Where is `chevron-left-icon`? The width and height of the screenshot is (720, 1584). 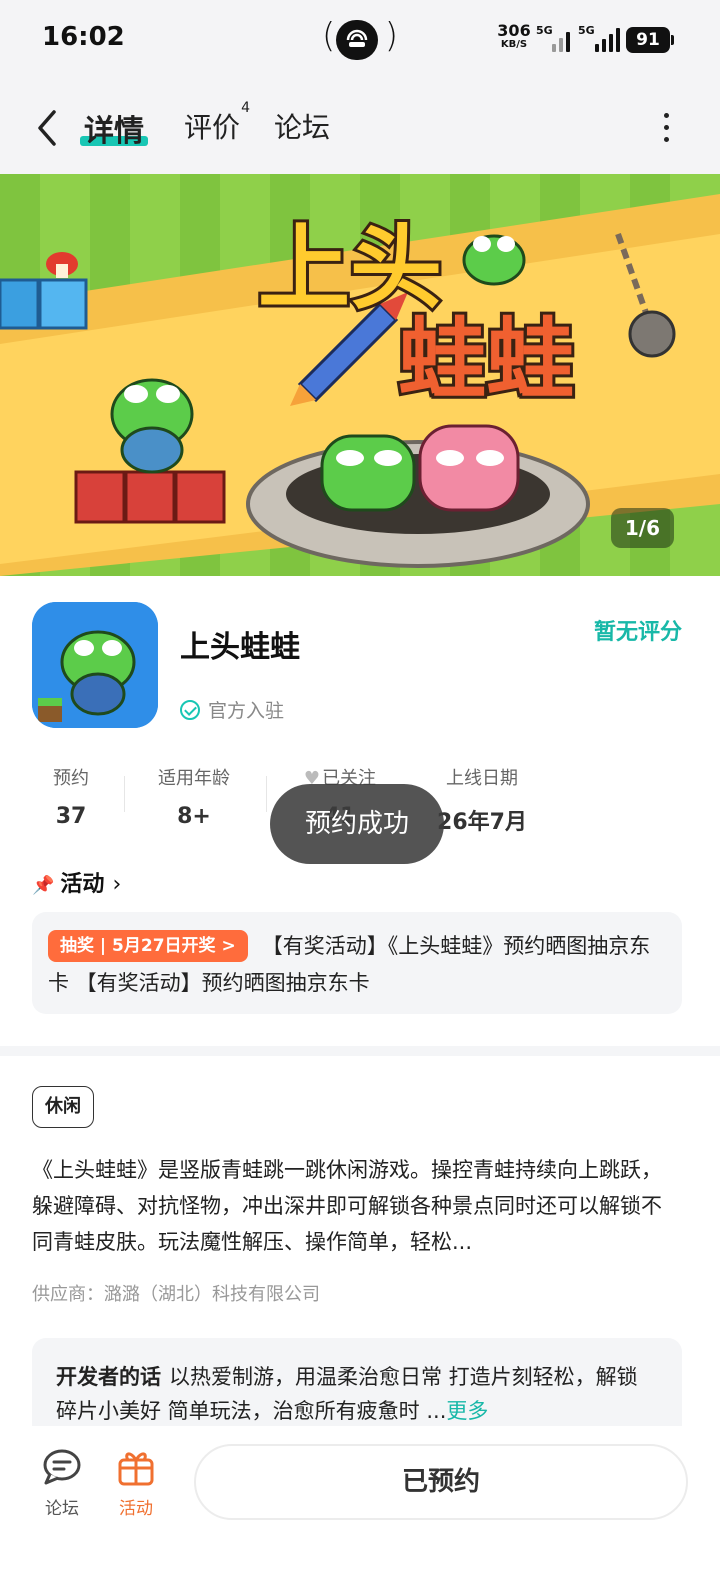
chevron-left-icon is located at coordinates (47, 128).